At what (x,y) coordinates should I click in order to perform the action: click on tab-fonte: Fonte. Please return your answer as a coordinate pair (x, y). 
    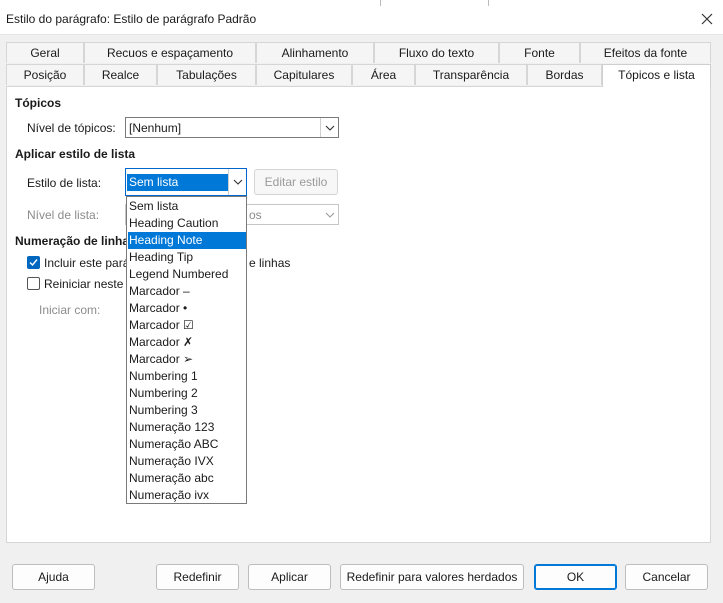
    Looking at the image, I should click on (539, 52).